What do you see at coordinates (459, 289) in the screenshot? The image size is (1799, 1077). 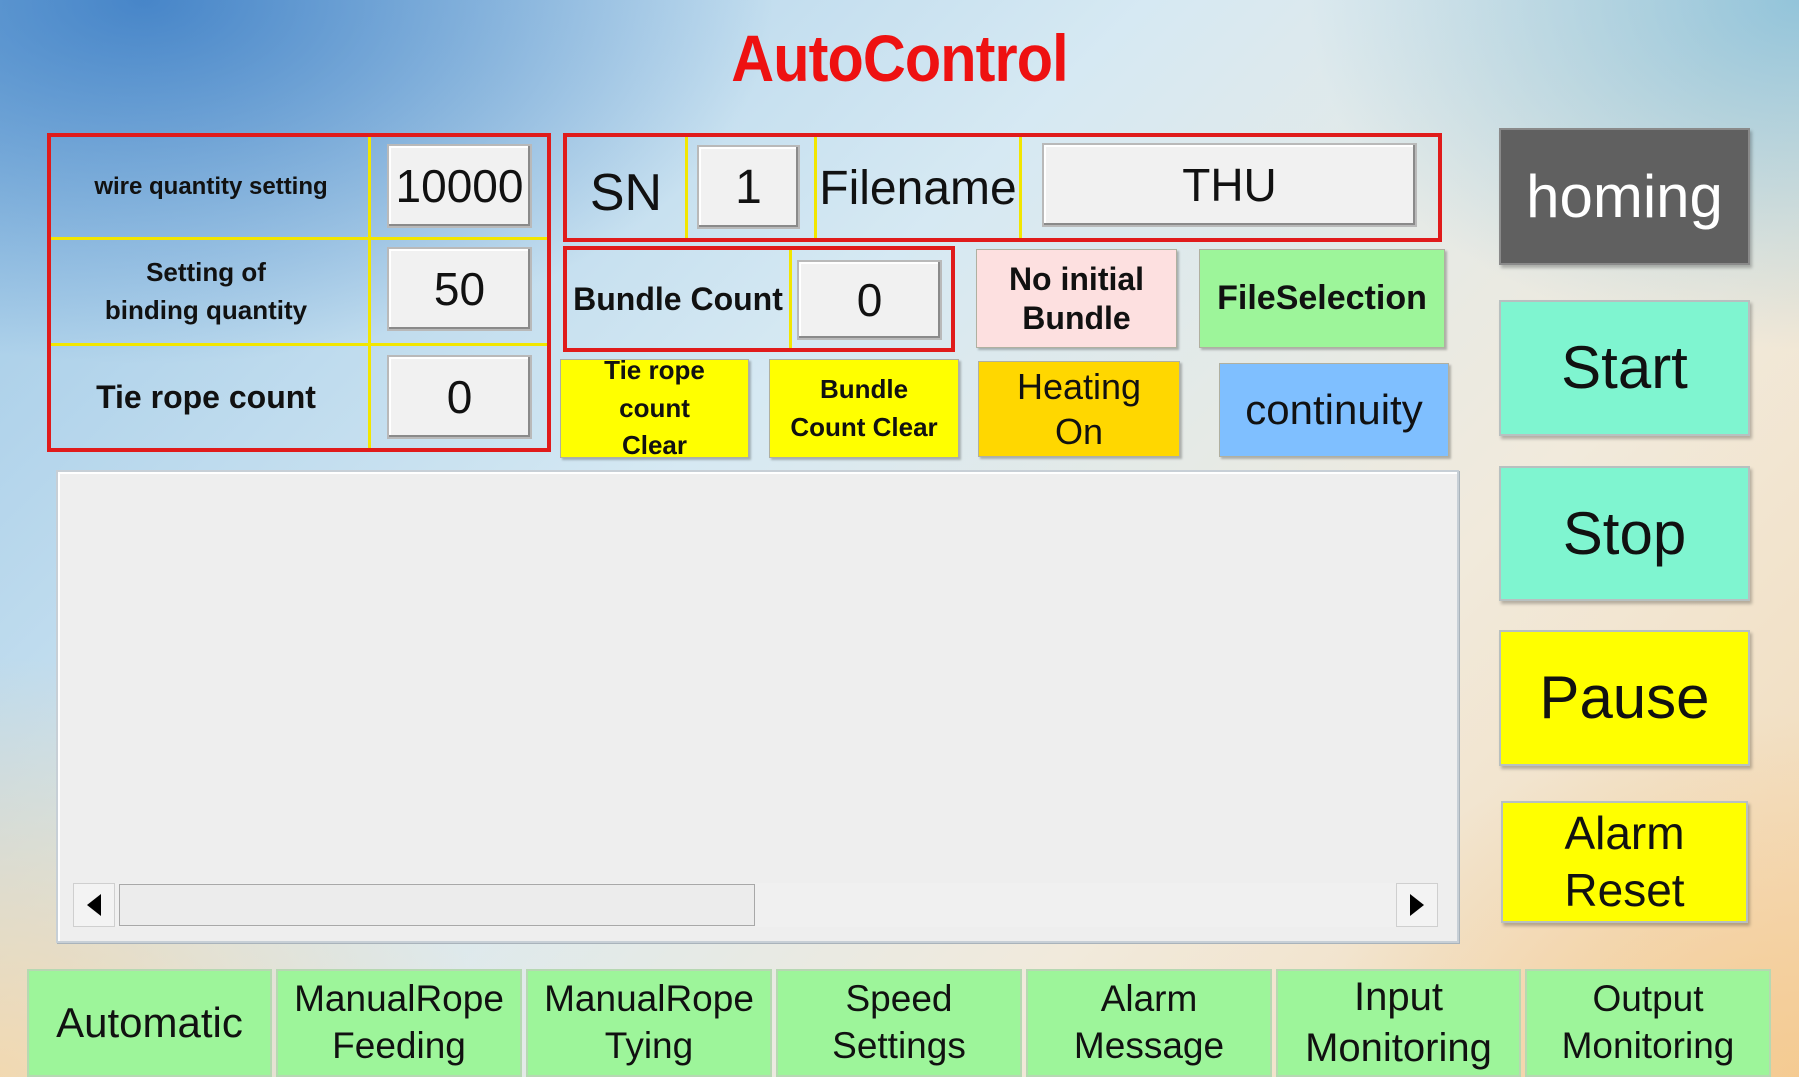 I see `binding-quantity-field: 50` at bounding box center [459, 289].